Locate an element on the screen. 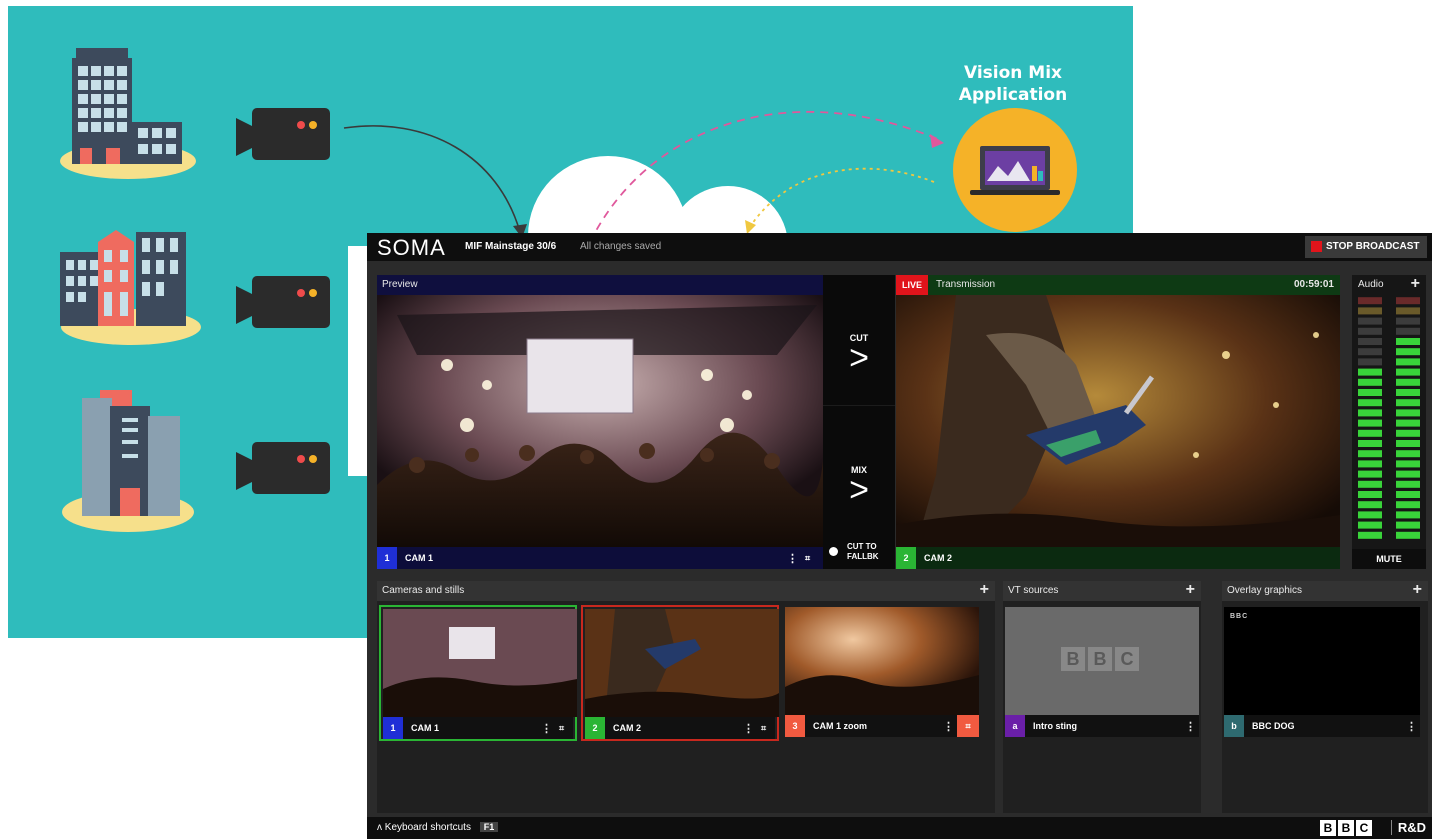 Image resolution: width=1432 pixels, height=839 pixels. add-camera-plus-icon: + is located at coordinates (984, 590).